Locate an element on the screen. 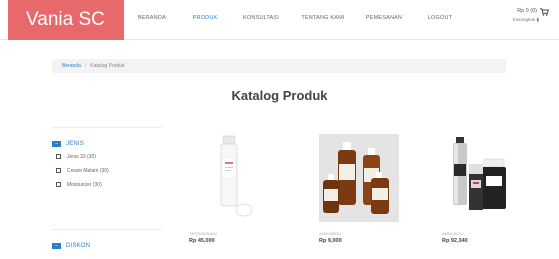  filter-jenis-title: JENIS is located at coordinates (75, 144).